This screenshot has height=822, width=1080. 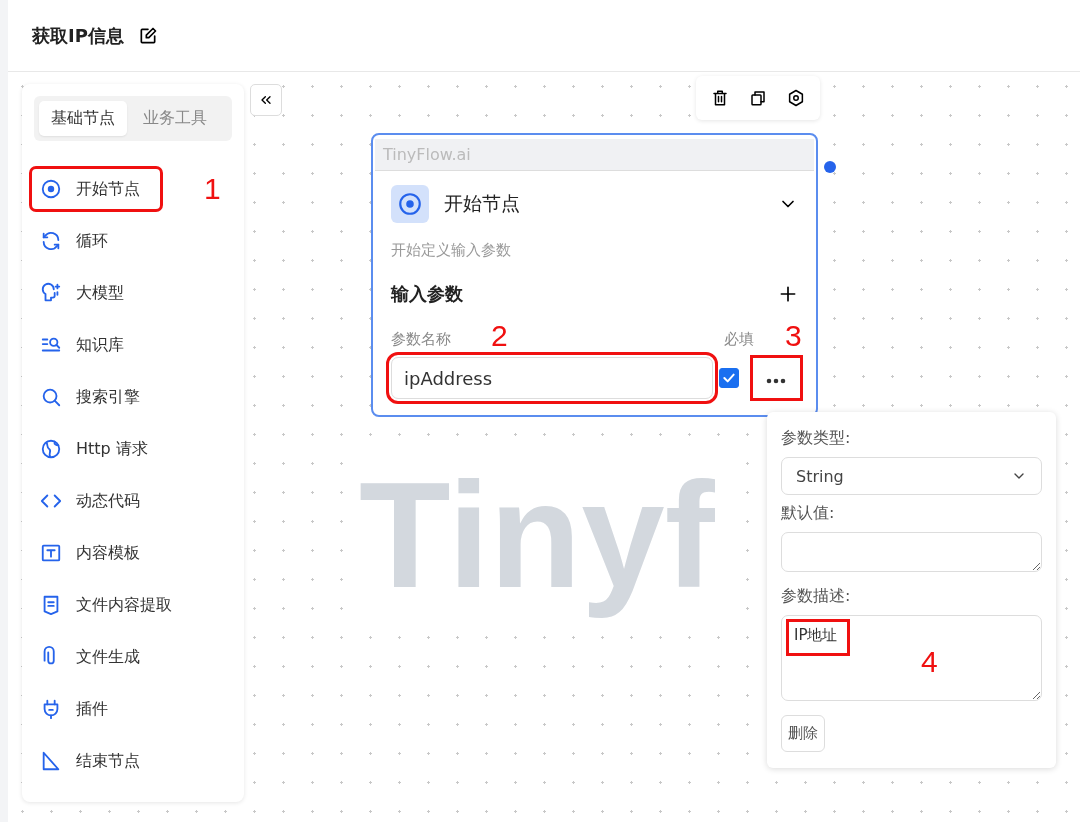 What do you see at coordinates (108, 397) in the screenshot?
I see `palette-item-label: 搜索引擎` at bounding box center [108, 397].